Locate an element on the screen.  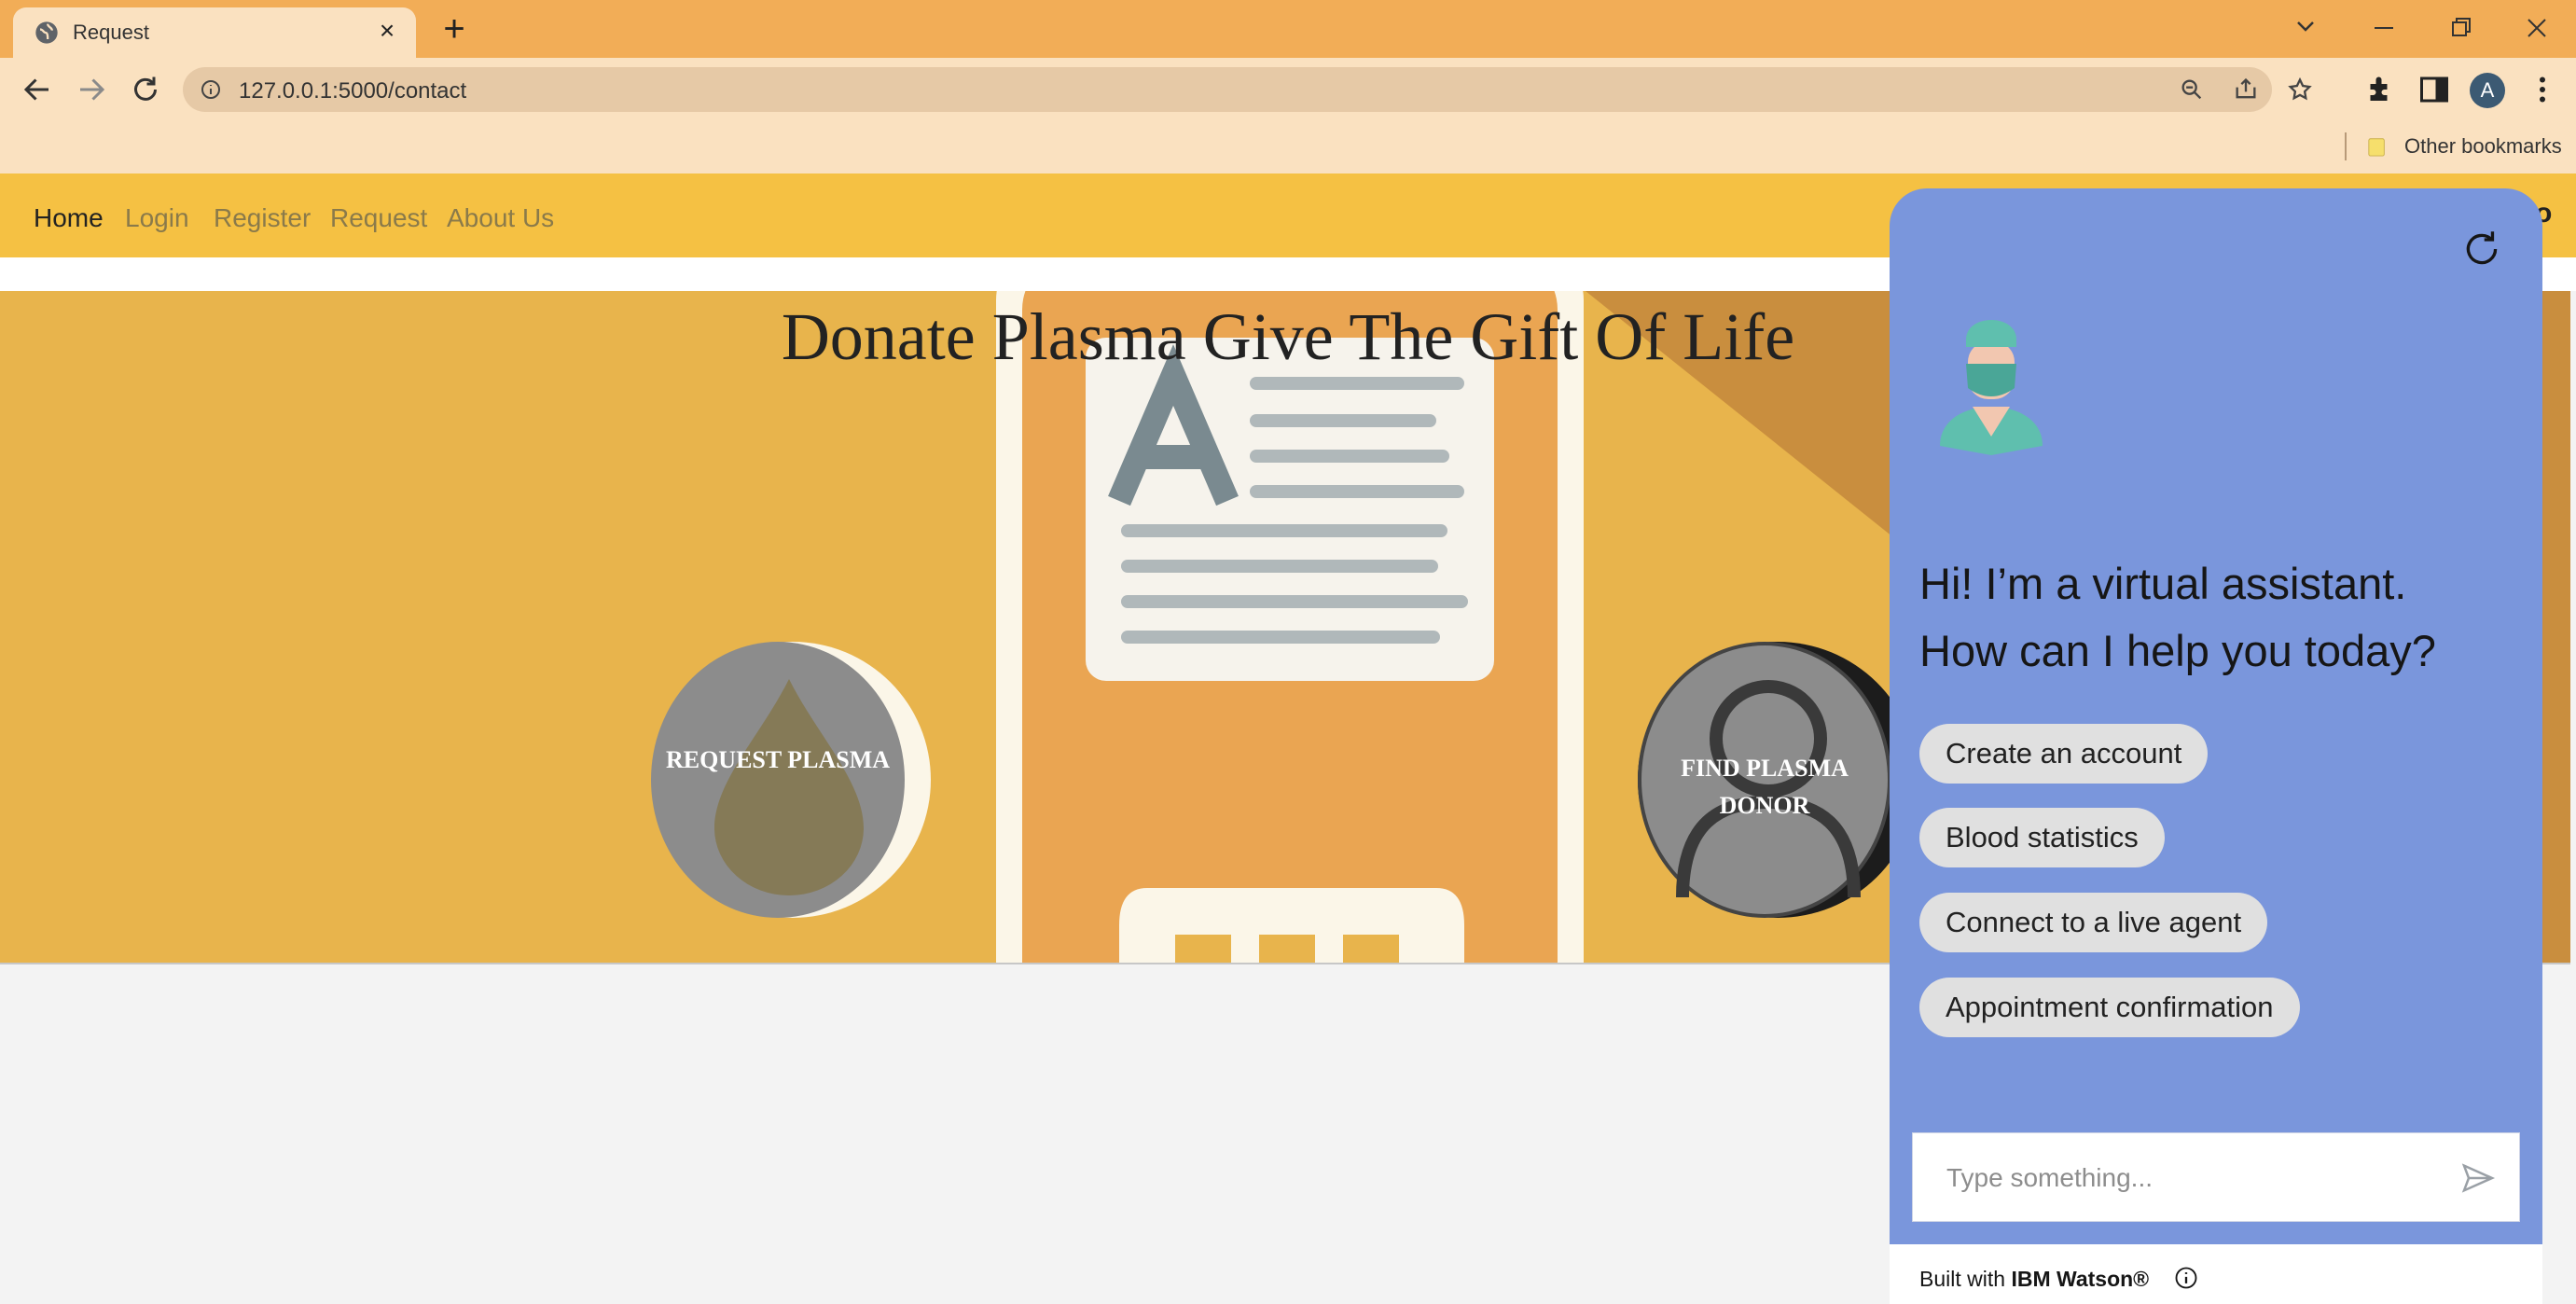
extensions-puzzle-icon is located at coordinates (2380, 89).